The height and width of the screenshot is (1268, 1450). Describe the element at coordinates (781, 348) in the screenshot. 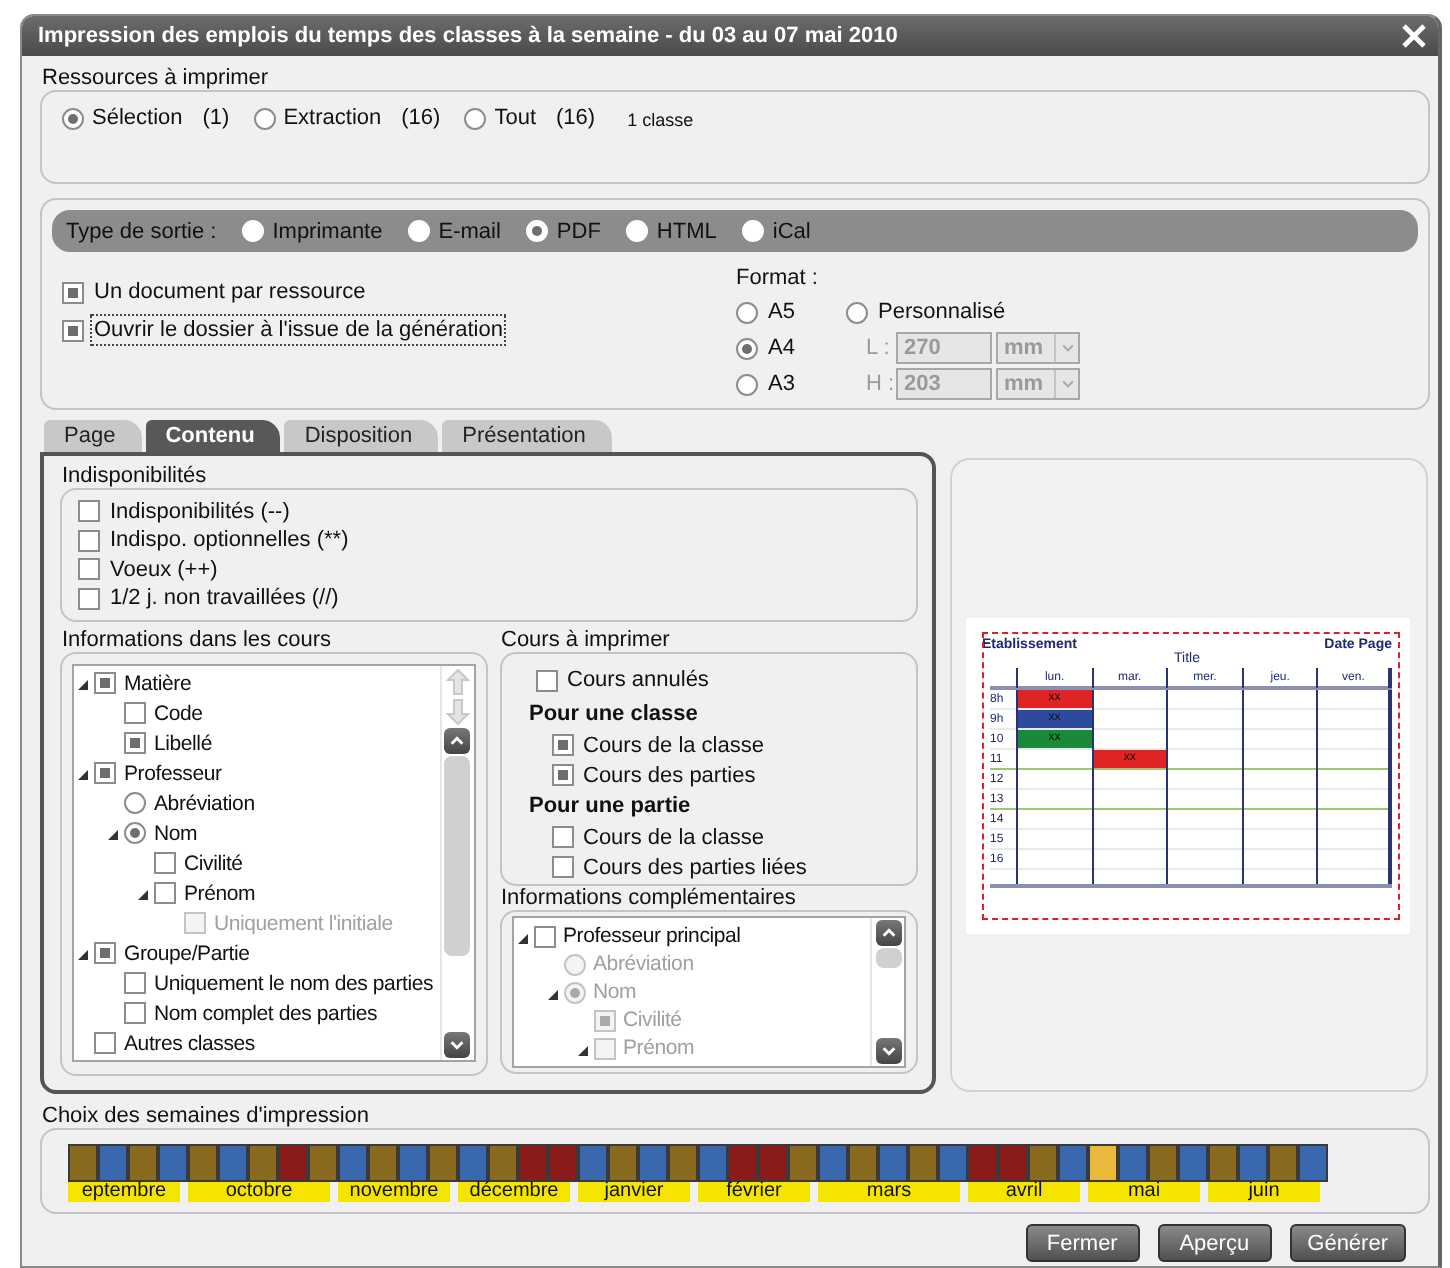

I see `option-label: A4` at that location.